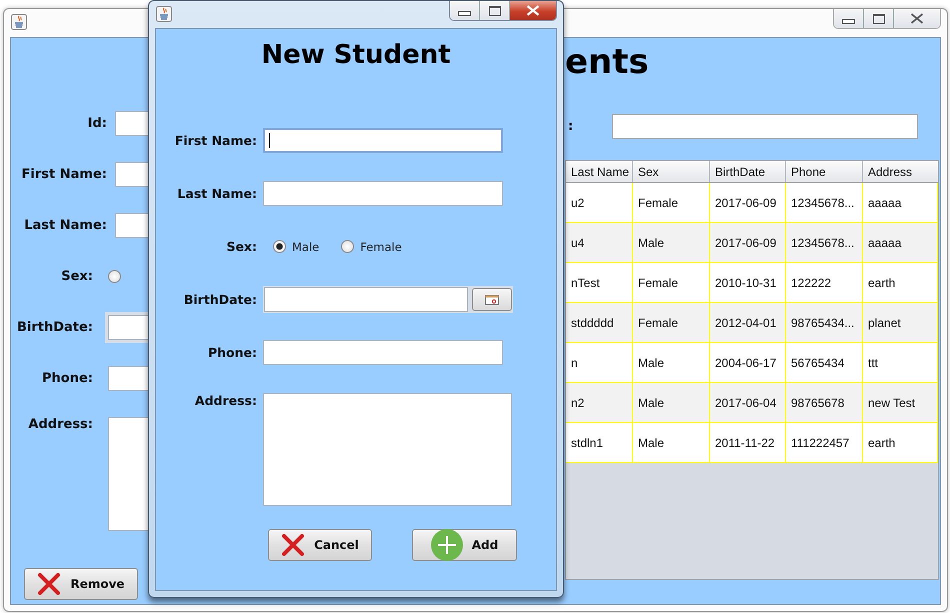 The width and height of the screenshot is (950, 613). I want to click on table-cell: 2004-06-17, so click(748, 362).